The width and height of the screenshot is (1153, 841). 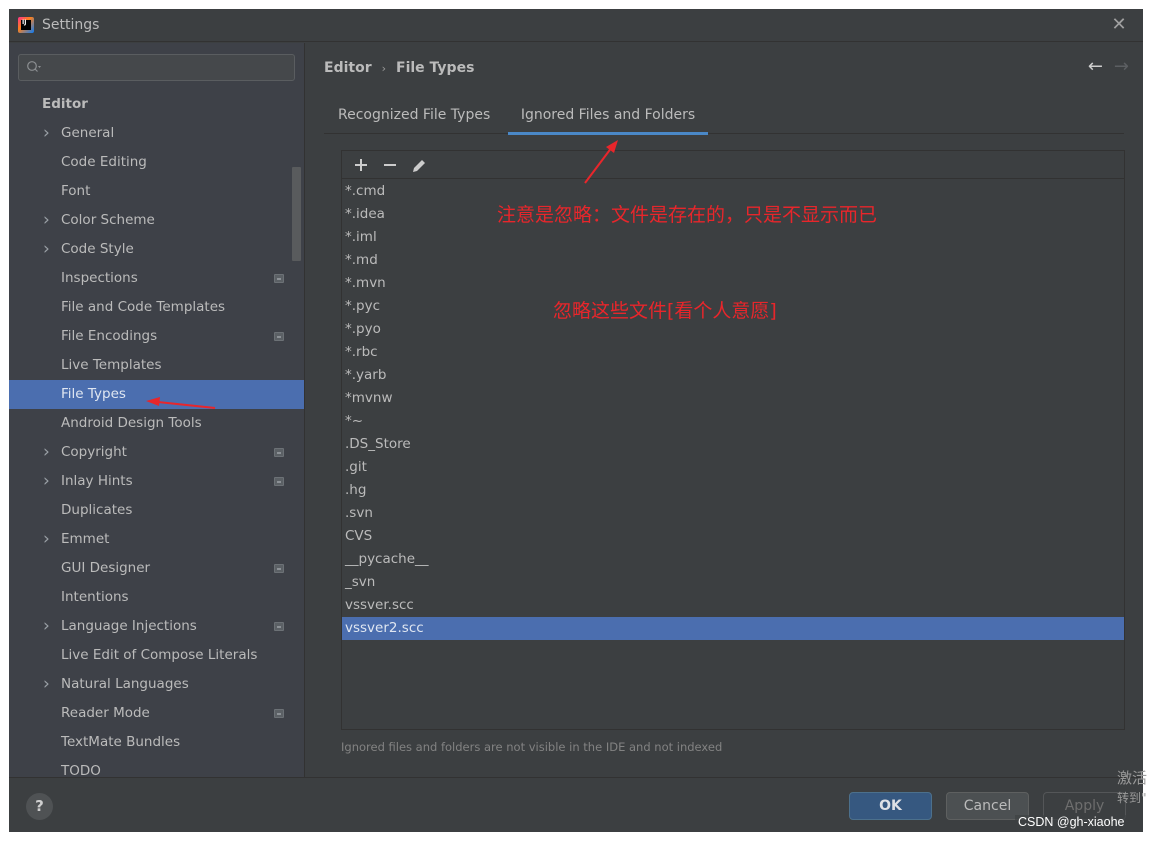 I want to click on sidebar-item-copyright: › Copyright, so click(x=156, y=452).